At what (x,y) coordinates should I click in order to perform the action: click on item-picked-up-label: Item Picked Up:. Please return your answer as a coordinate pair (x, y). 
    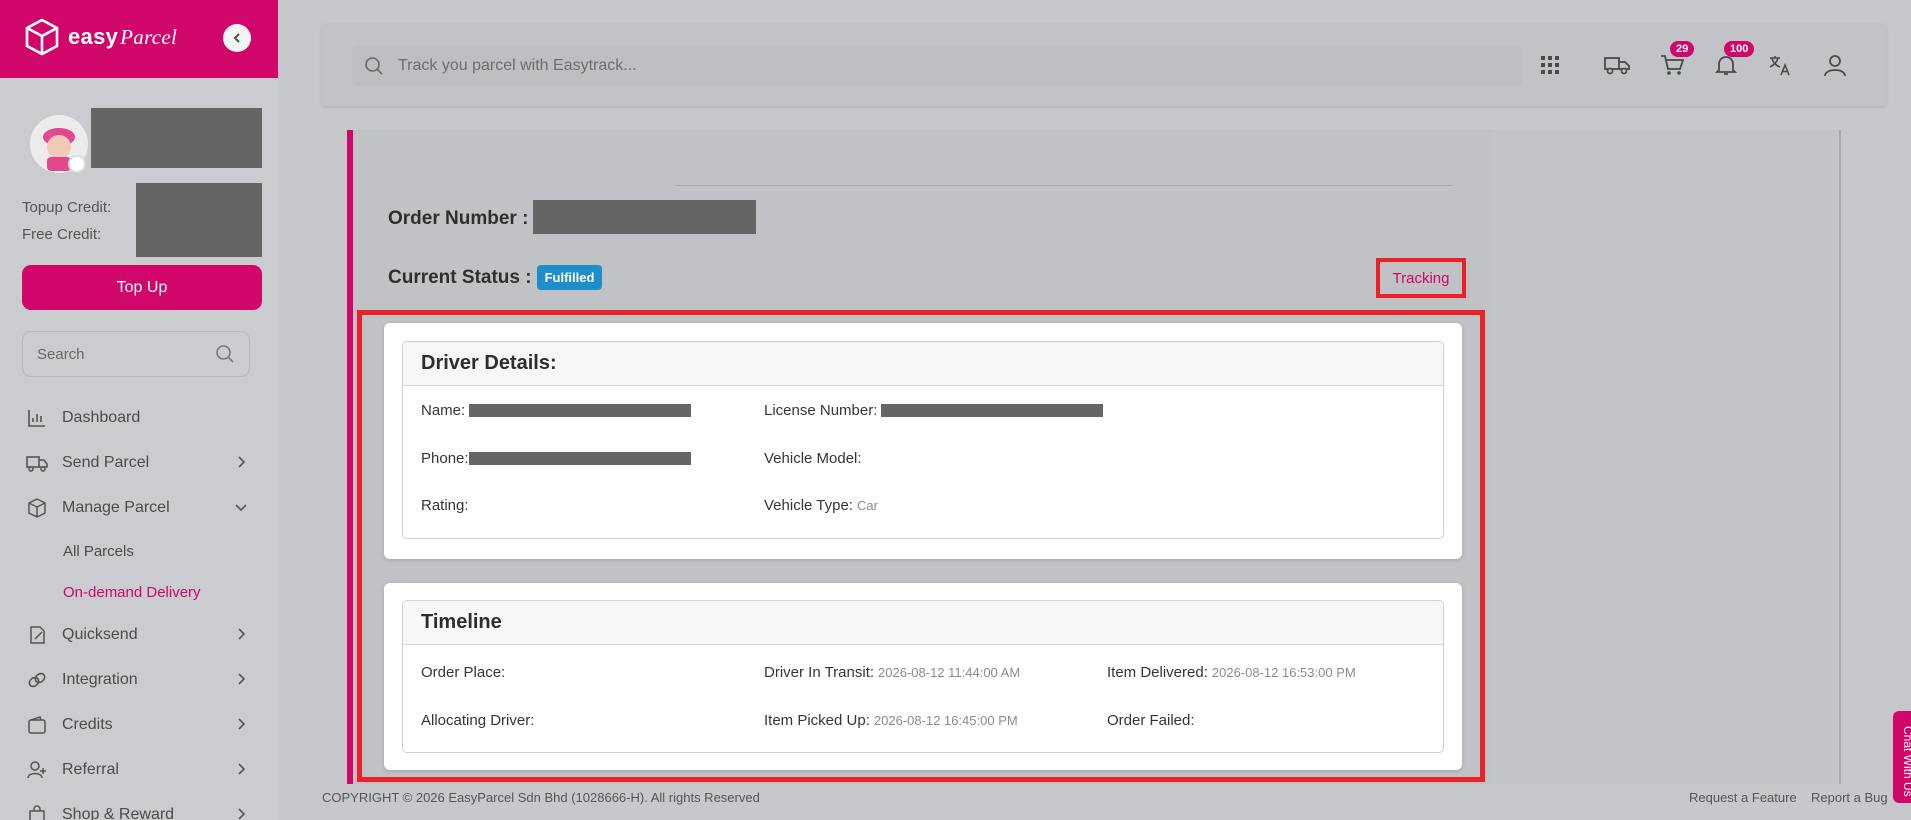
    Looking at the image, I should click on (817, 720).